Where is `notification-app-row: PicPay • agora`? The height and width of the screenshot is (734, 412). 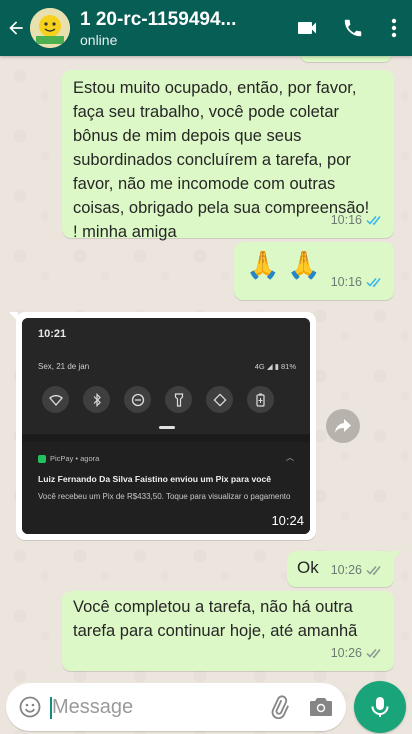
notification-app-row: PicPay • agora is located at coordinates (68, 458).